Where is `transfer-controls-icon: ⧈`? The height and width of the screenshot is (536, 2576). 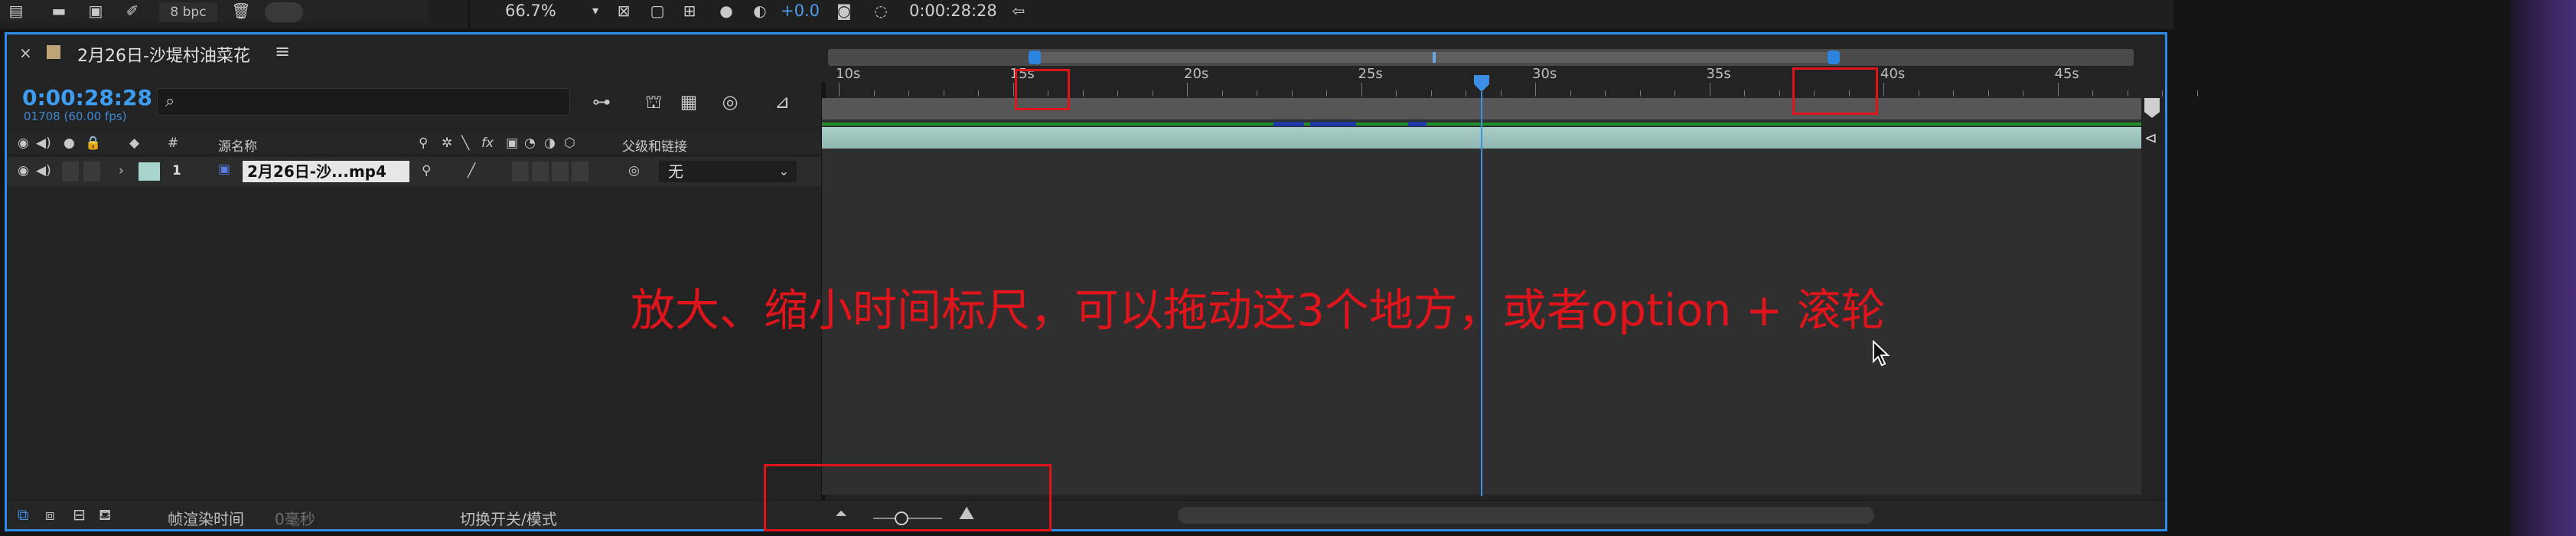 transfer-controls-icon: ⧈ is located at coordinates (50, 514).